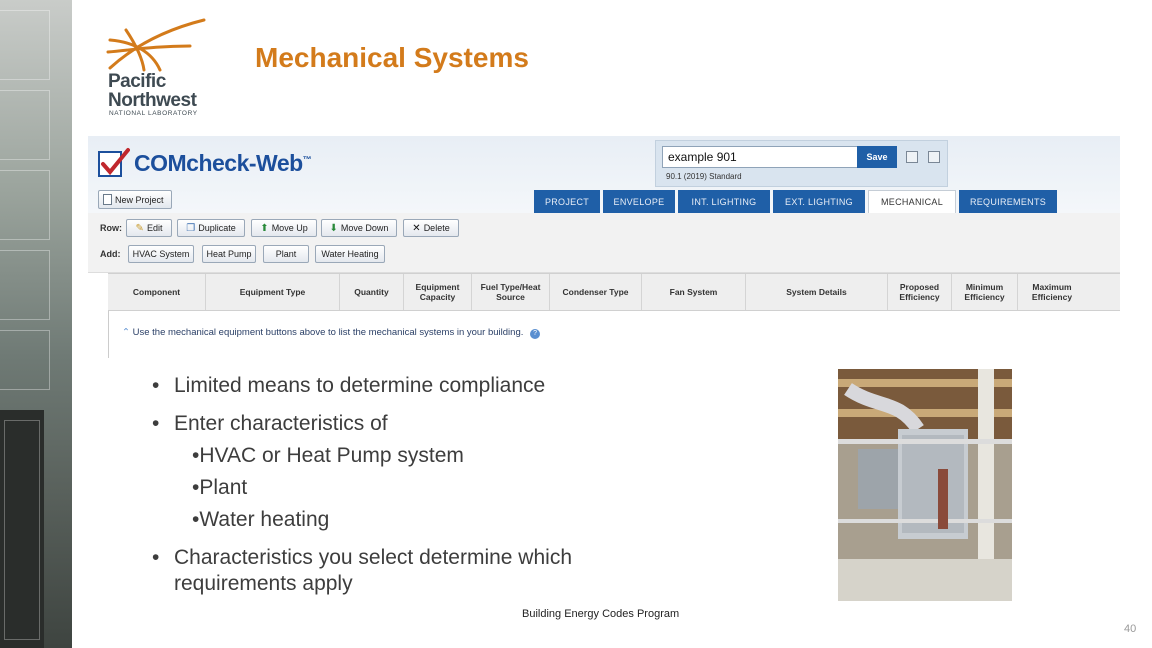 This screenshot has width=1152, height=648. Describe the element at coordinates (985, 292) in the screenshot. I see `column-header: Minimum Efficiency` at that location.